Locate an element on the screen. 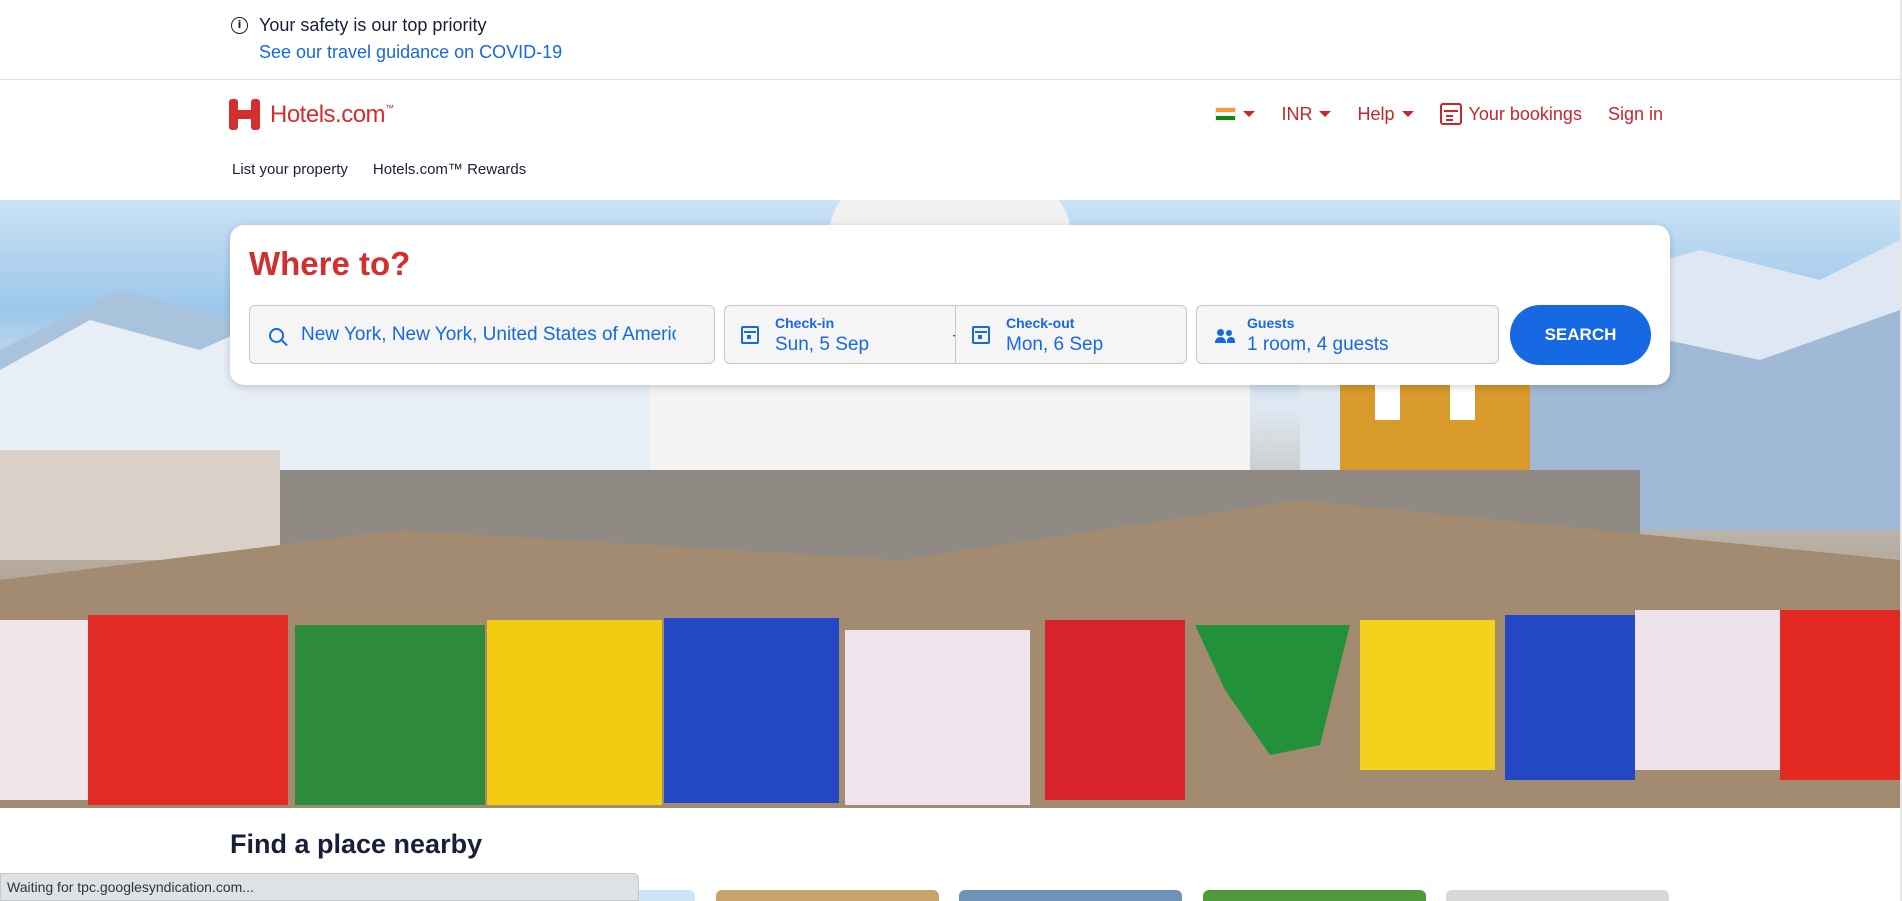 This screenshot has height=901, width=1902. currency-label: INR is located at coordinates (1297, 113).